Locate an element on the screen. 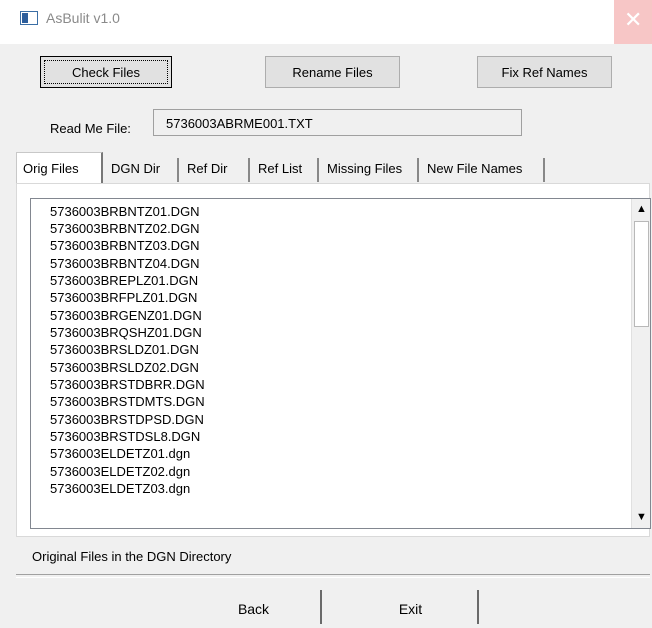 The image size is (652, 628). list-item: 5736003BRBNTZ02.DGN is located at coordinates (125, 228).